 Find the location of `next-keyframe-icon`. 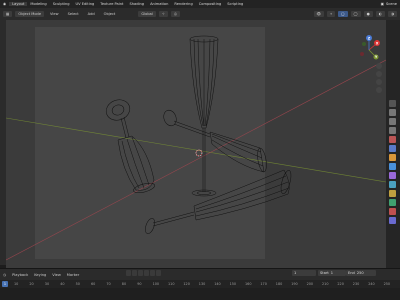

next-keyframe-icon is located at coordinates (152, 273).